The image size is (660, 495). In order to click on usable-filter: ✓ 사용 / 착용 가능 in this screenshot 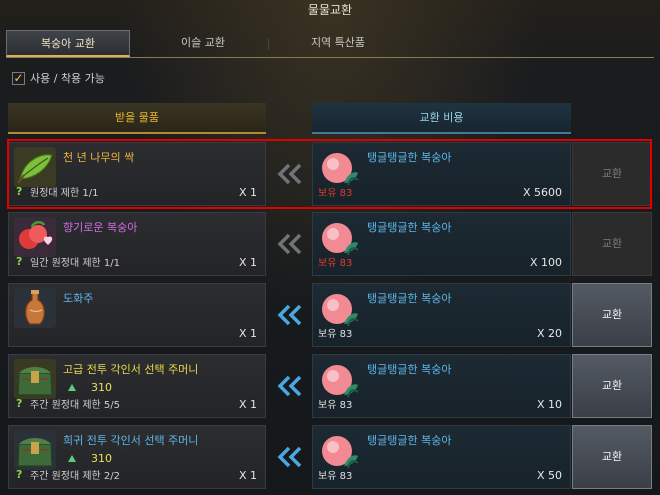, I will do `click(58, 78)`.